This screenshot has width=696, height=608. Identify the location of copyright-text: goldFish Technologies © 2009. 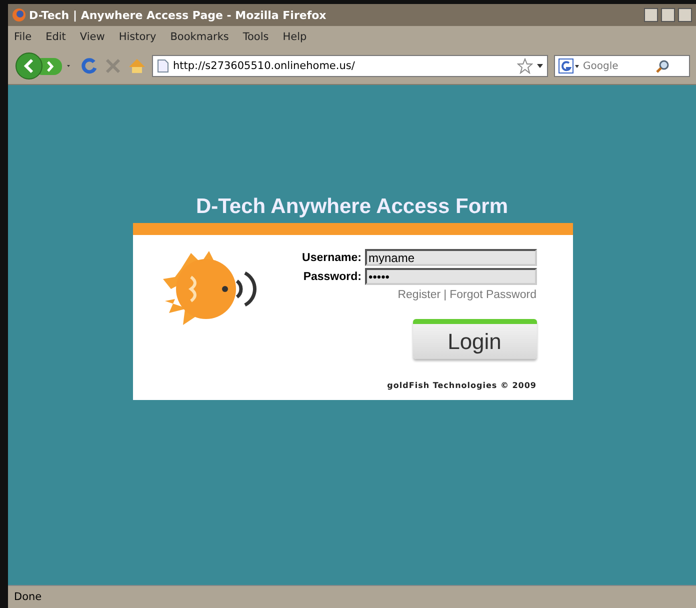
(461, 385).